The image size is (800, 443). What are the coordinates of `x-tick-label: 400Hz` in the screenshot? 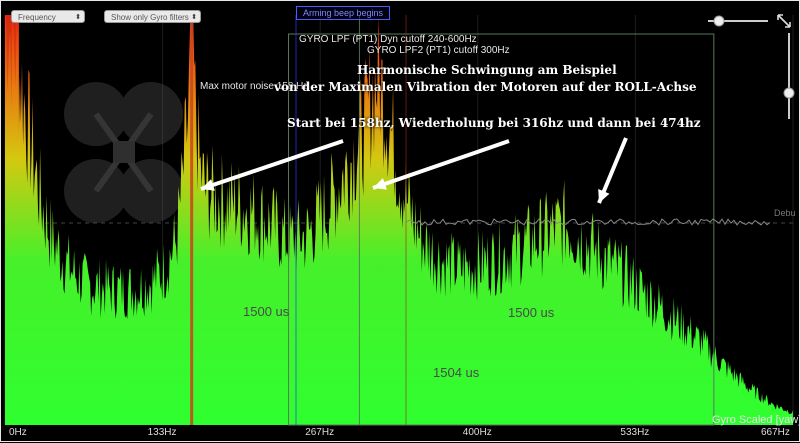 It's located at (477, 432).